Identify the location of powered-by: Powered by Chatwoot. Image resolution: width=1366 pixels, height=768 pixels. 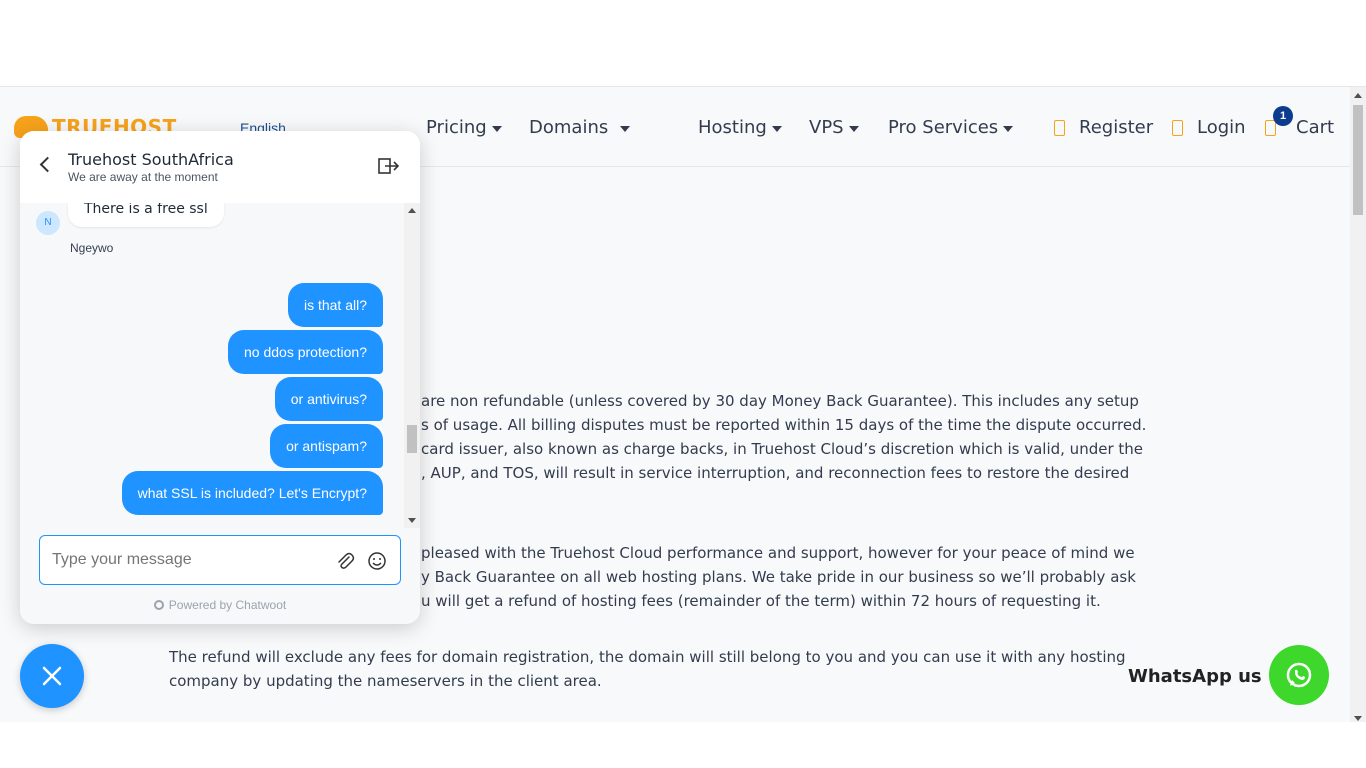
(220, 605).